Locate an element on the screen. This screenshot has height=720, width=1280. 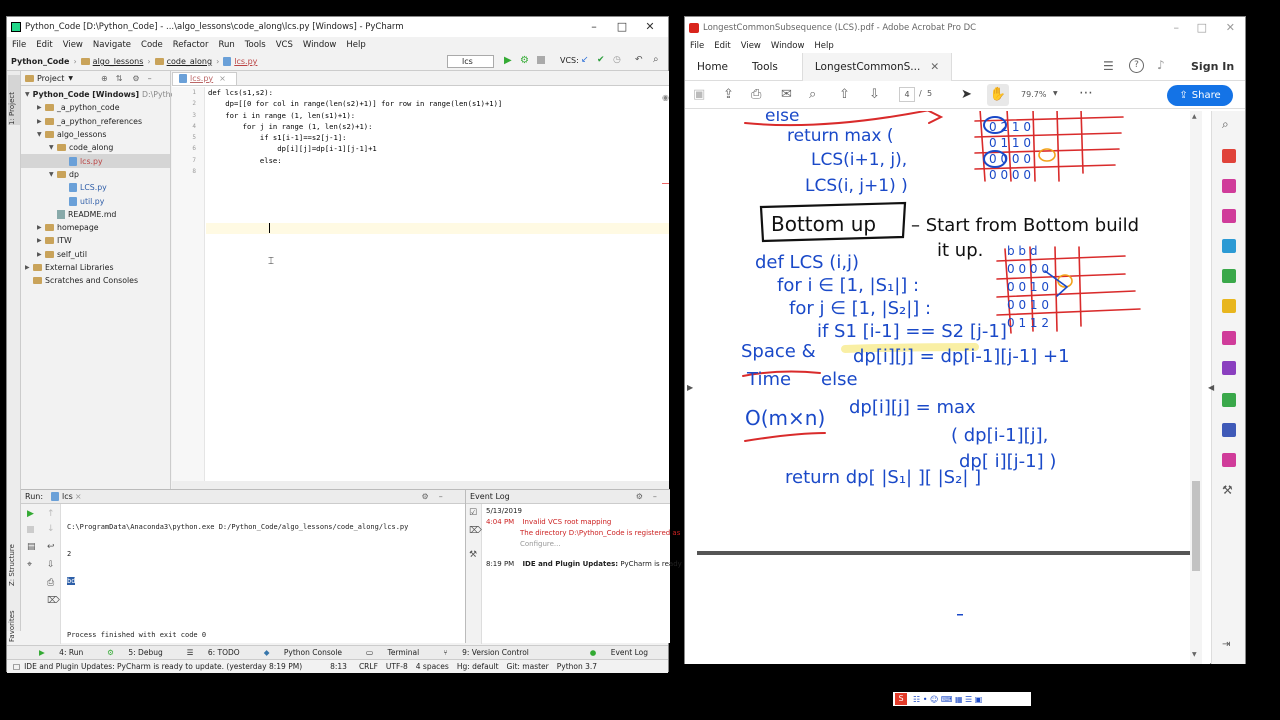
menu-run: Run is located at coordinates (226, 45).